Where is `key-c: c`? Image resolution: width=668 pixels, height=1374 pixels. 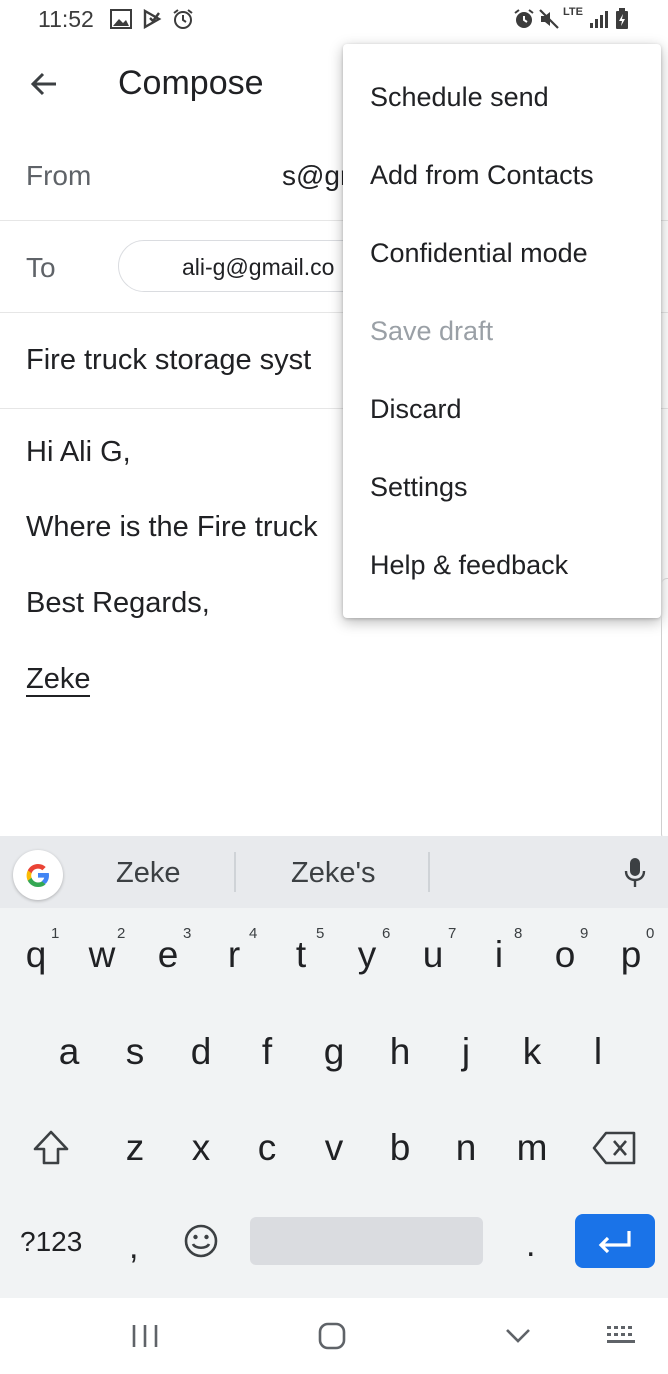
key-c: c is located at coordinates (267, 1148).